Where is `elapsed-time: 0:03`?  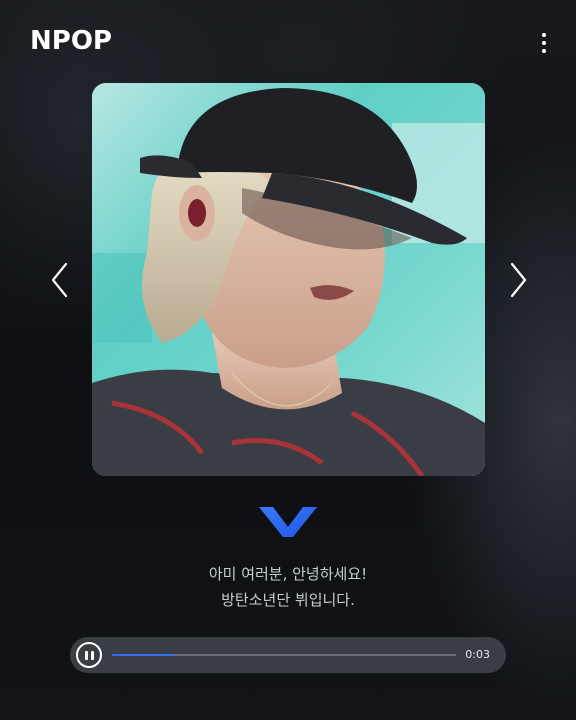 elapsed-time: 0:03 is located at coordinates (477, 654).